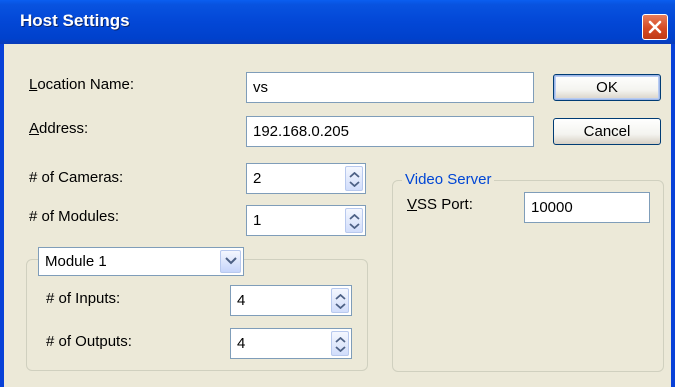  Describe the element at coordinates (306, 220) in the screenshot. I see `modules-spinbox: 1` at that location.